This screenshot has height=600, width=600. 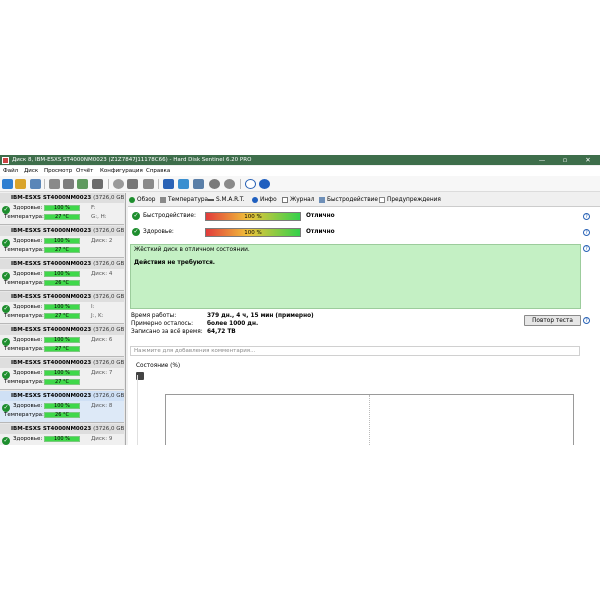 I want to click on smart-icon, so click(x=211, y=199).